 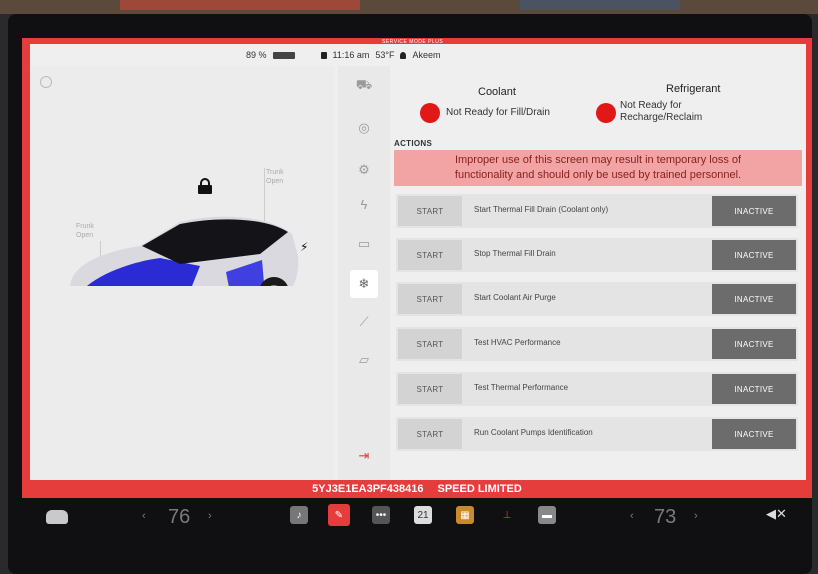 I want to click on action-label: Start Coolant Air Purge, so click(x=515, y=297).